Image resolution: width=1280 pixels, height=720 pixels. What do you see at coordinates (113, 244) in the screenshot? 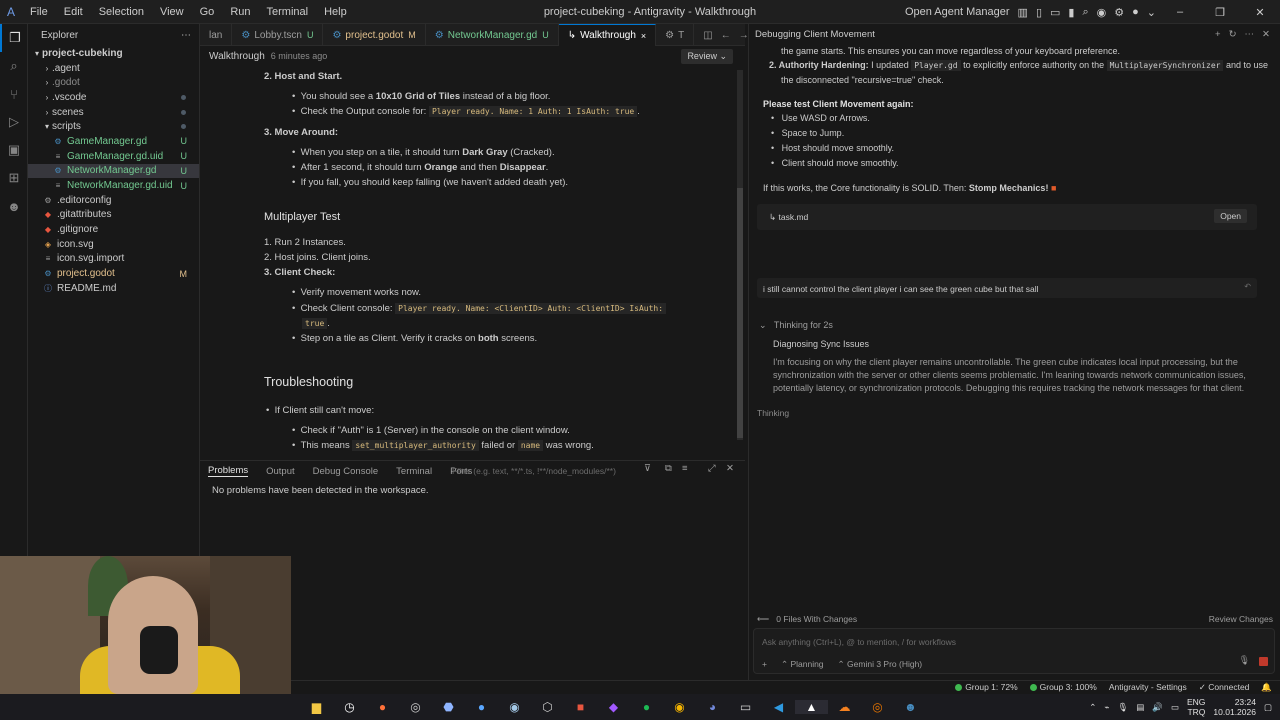
I see `tree-item: ◈ icon.svg` at bounding box center [113, 244].